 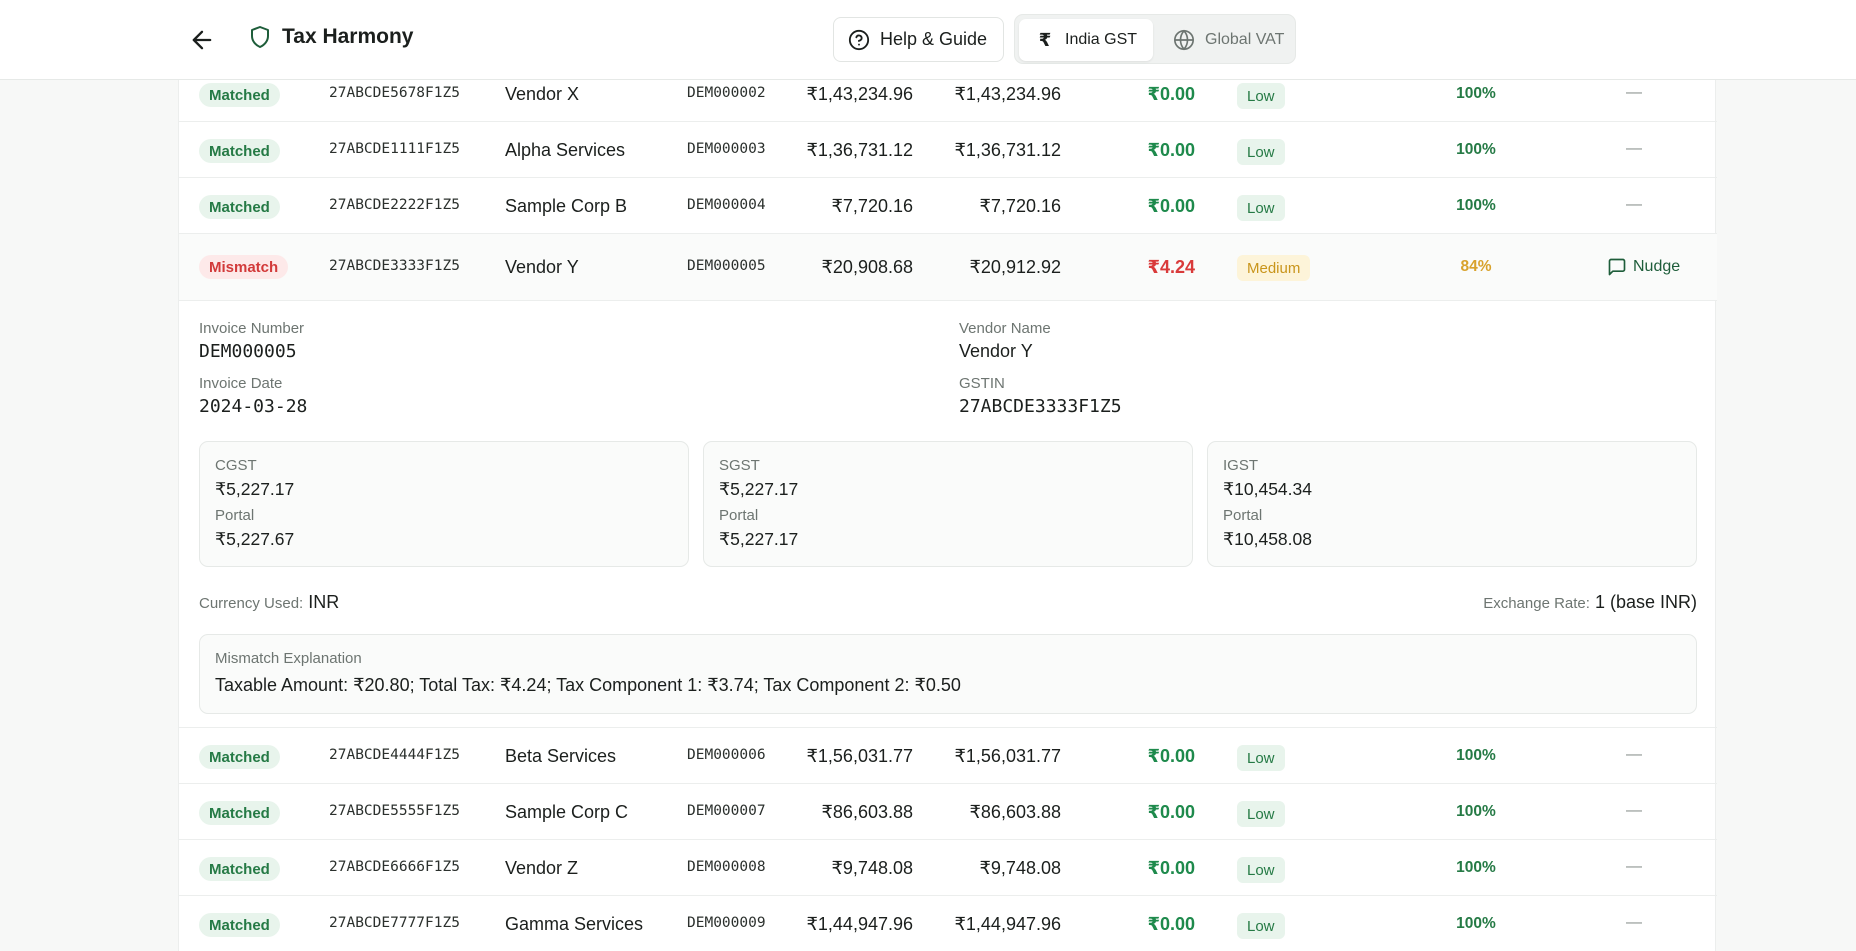 I want to click on books-amount-cell: ₹7,720.16, so click(x=872, y=206).